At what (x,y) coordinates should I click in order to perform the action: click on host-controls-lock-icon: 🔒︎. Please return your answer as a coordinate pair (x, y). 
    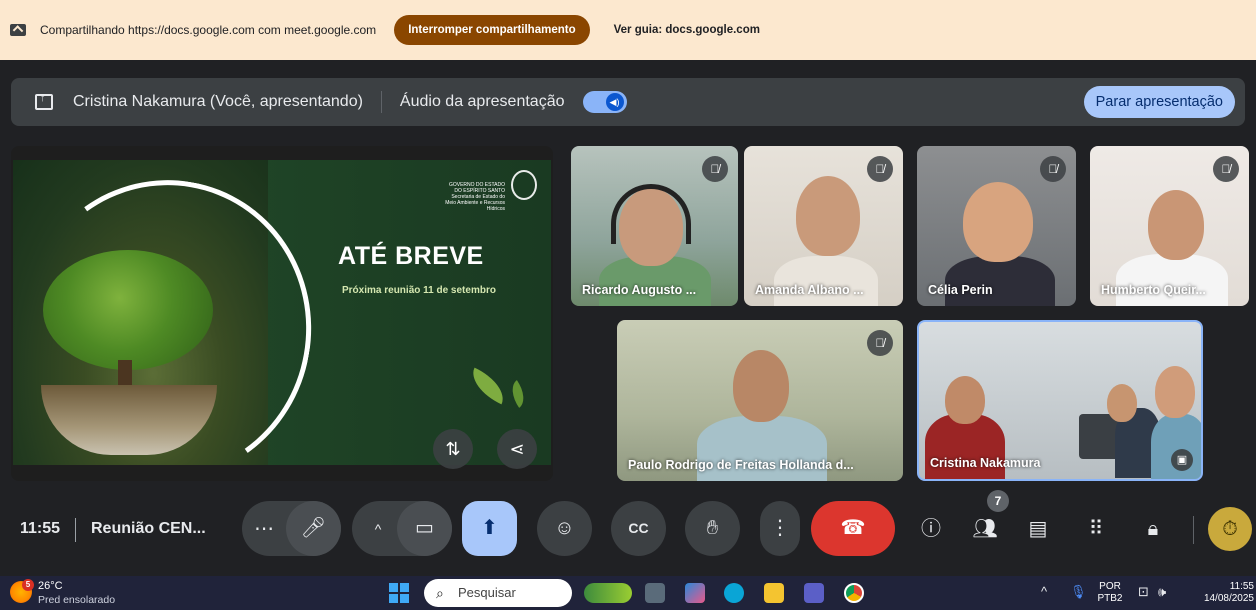
    Looking at the image, I should click on (1153, 529).